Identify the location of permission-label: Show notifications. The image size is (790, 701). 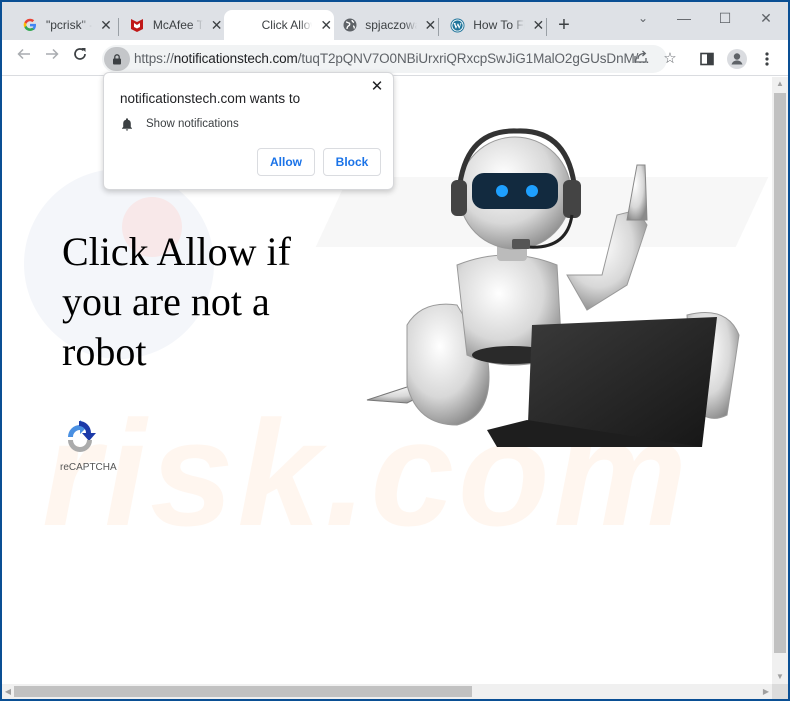
(192, 124).